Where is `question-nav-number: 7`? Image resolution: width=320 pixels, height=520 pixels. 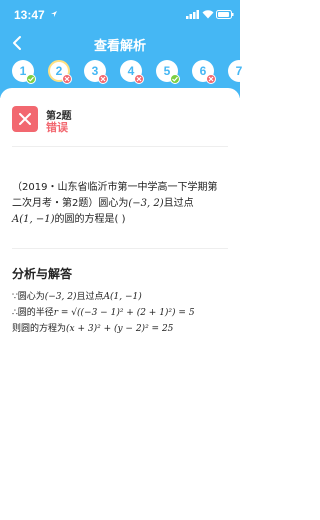 question-nav-number: 7 is located at coordinates (239, 71).